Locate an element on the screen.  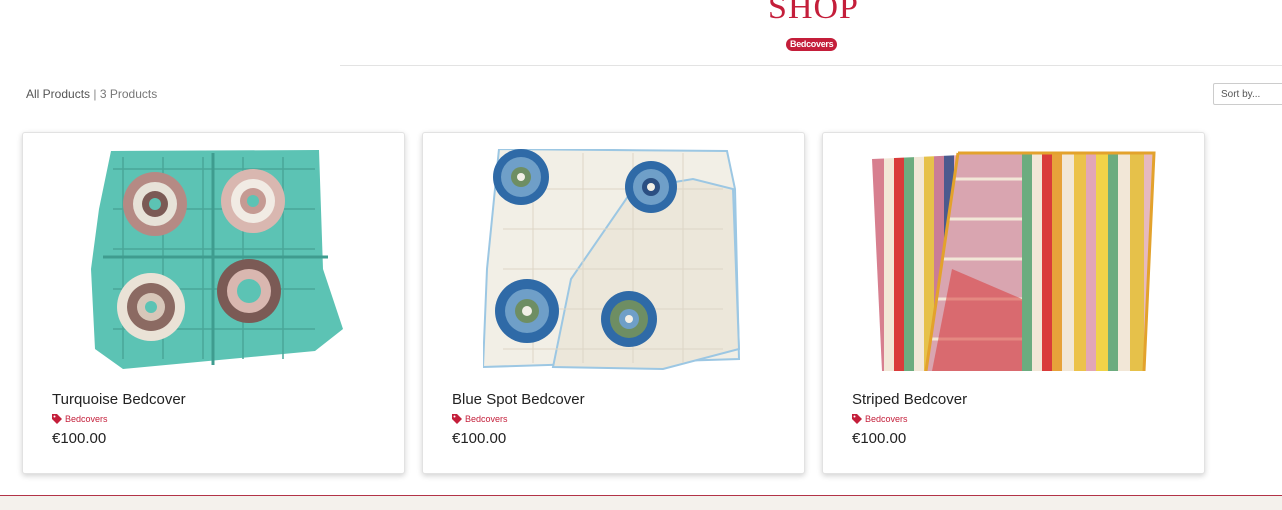
page-title: SHOP is located at coordinates (813, 13).